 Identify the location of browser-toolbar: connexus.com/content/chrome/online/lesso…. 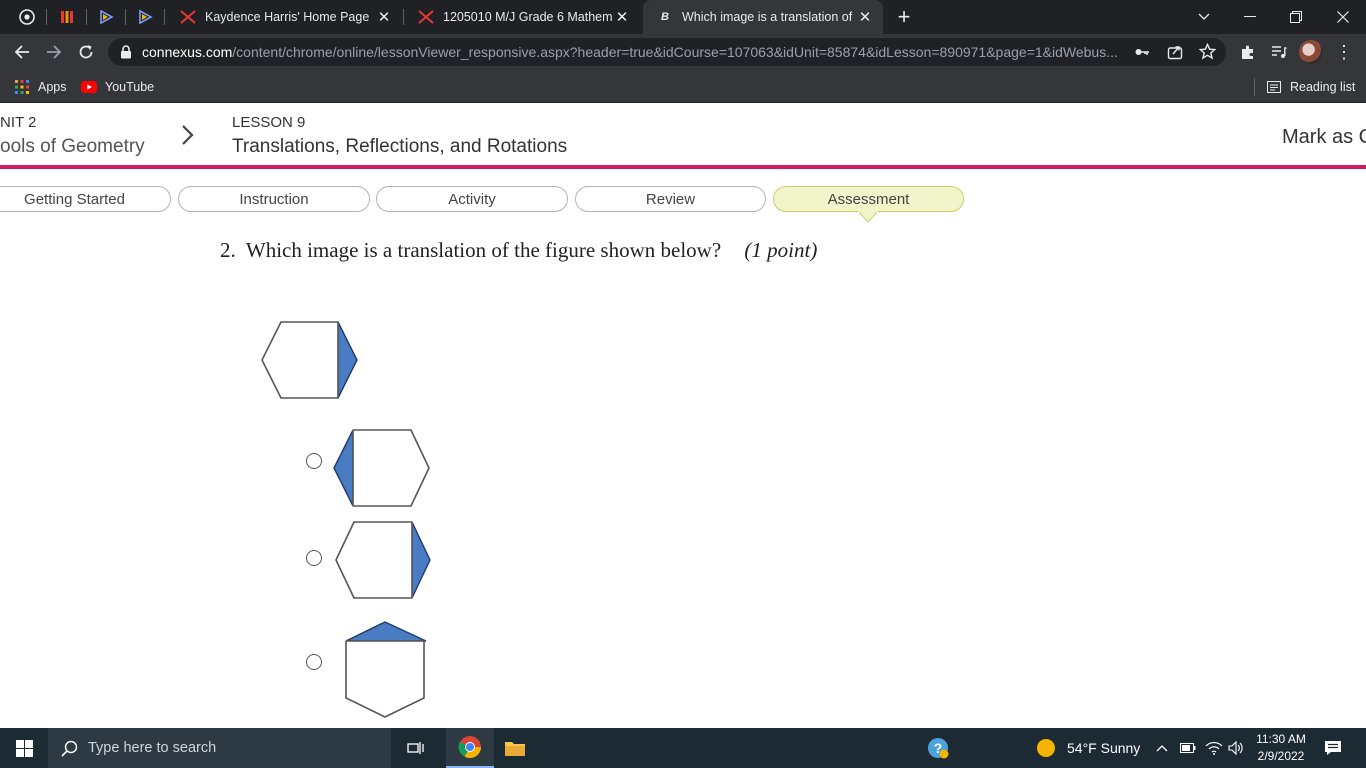
(683, 52).